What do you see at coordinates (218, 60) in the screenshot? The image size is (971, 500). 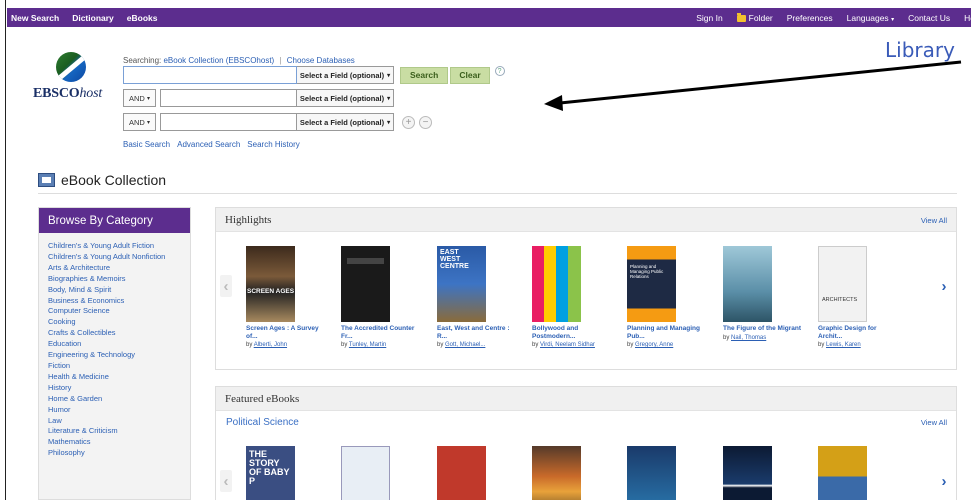 I see `database-link: eBook Collection (EBSCOhost)` at bounding box center [218, 60].